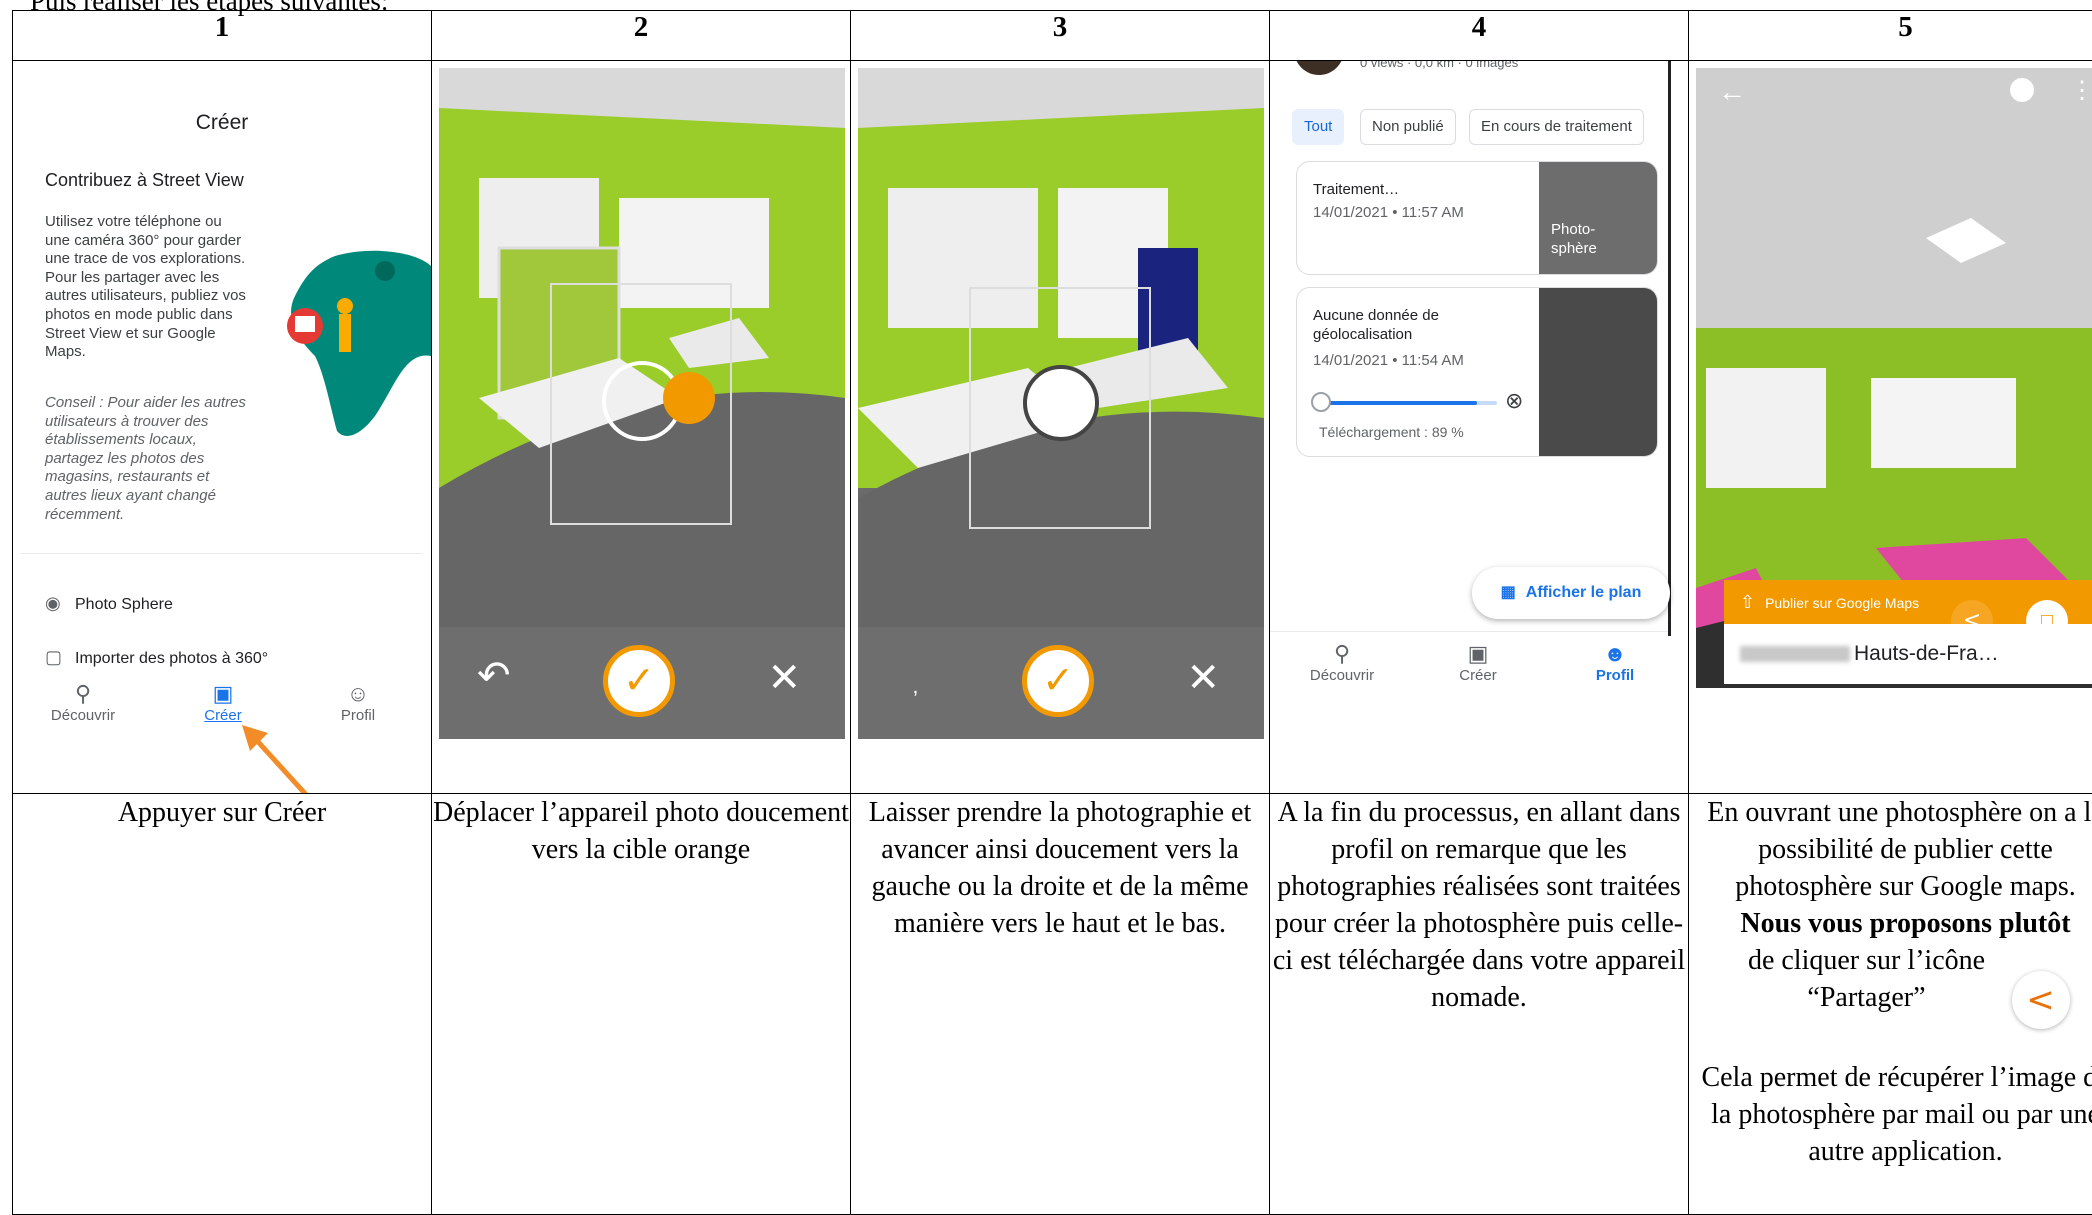 The height and width of the screenshot is (1215, 2092). Describe the element at coordinates (1747, 602) in the screenshot. I see `upload-icon: ⇧` at that location.